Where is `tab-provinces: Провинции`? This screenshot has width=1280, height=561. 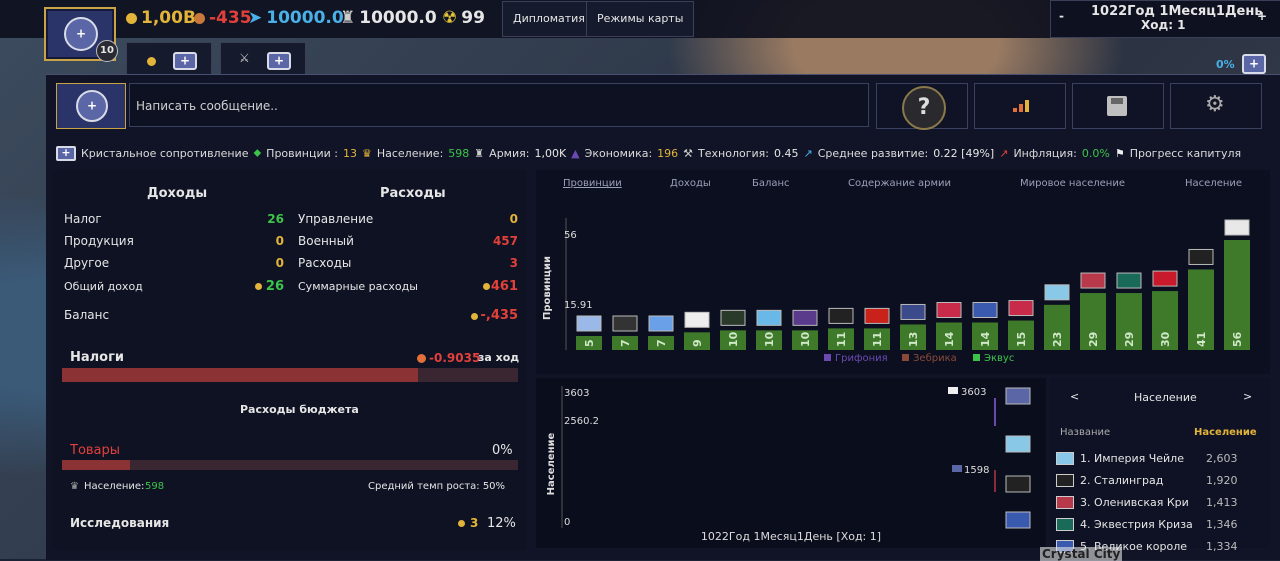 tab-provinces: Провинции is located at coordinates (592, 183).